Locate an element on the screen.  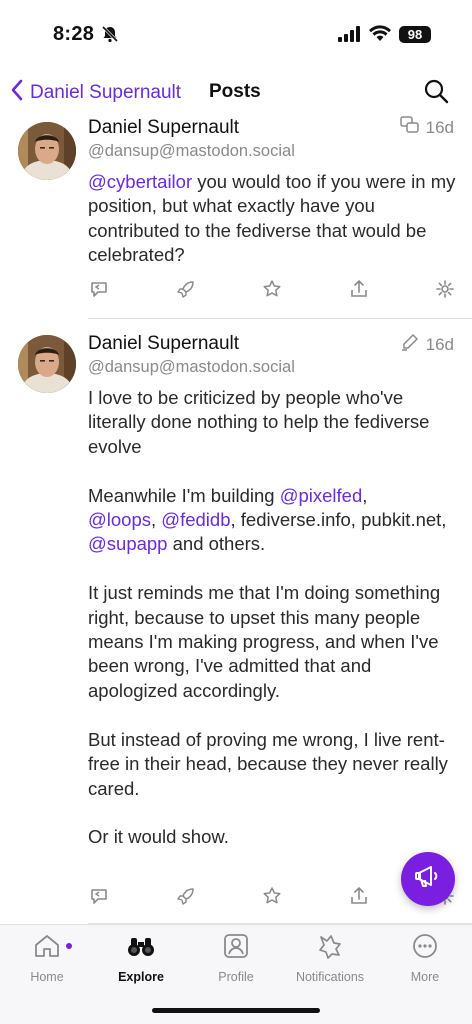
tab-notifications: Notifications is located at coordinates (330, 958).